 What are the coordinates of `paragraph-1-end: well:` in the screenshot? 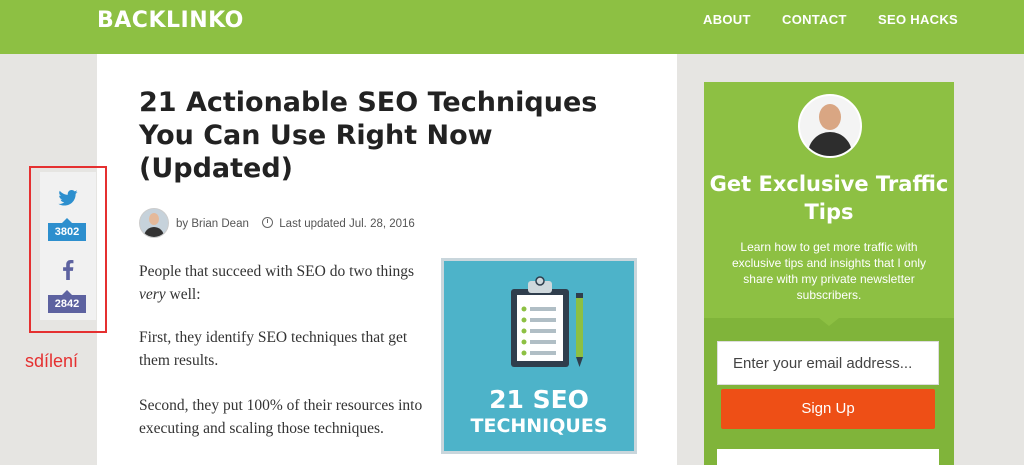 It's located at (183, 294).